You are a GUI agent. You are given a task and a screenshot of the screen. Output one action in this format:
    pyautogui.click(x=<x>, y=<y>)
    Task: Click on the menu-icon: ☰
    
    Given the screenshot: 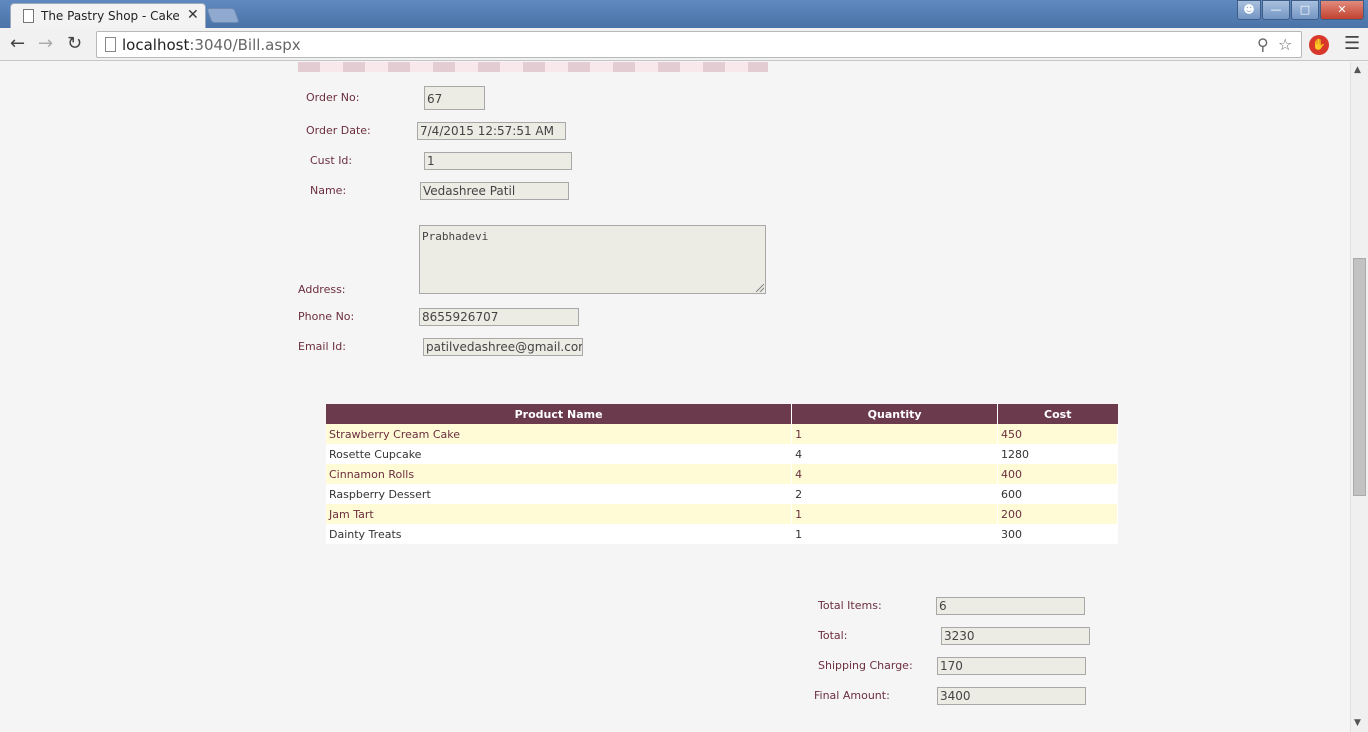 What is the action you would take?
    pyautogui.click(x=1352, y=43)
    